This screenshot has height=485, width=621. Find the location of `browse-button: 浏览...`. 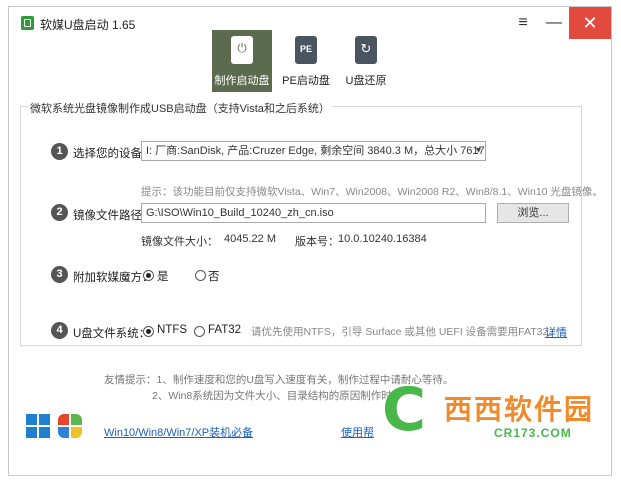

browse-button: 浏览... is located at coordinates (533, 213).